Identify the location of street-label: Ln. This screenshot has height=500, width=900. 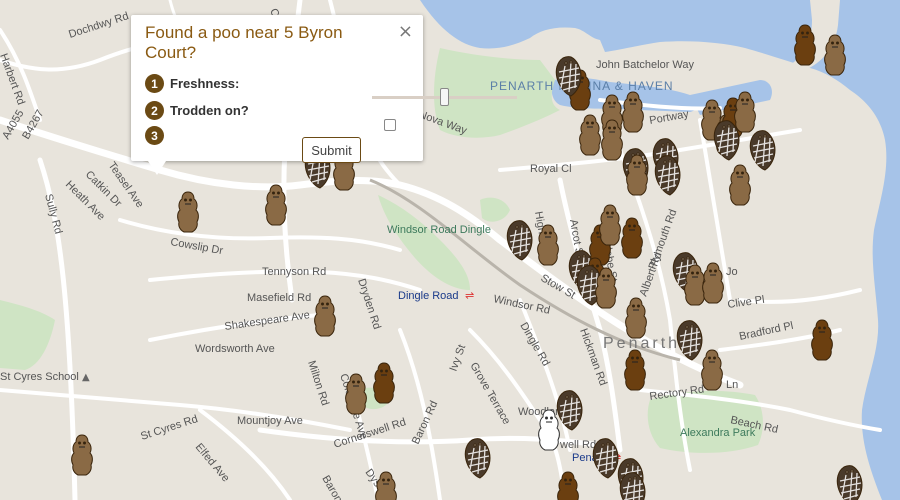
(732, 385).